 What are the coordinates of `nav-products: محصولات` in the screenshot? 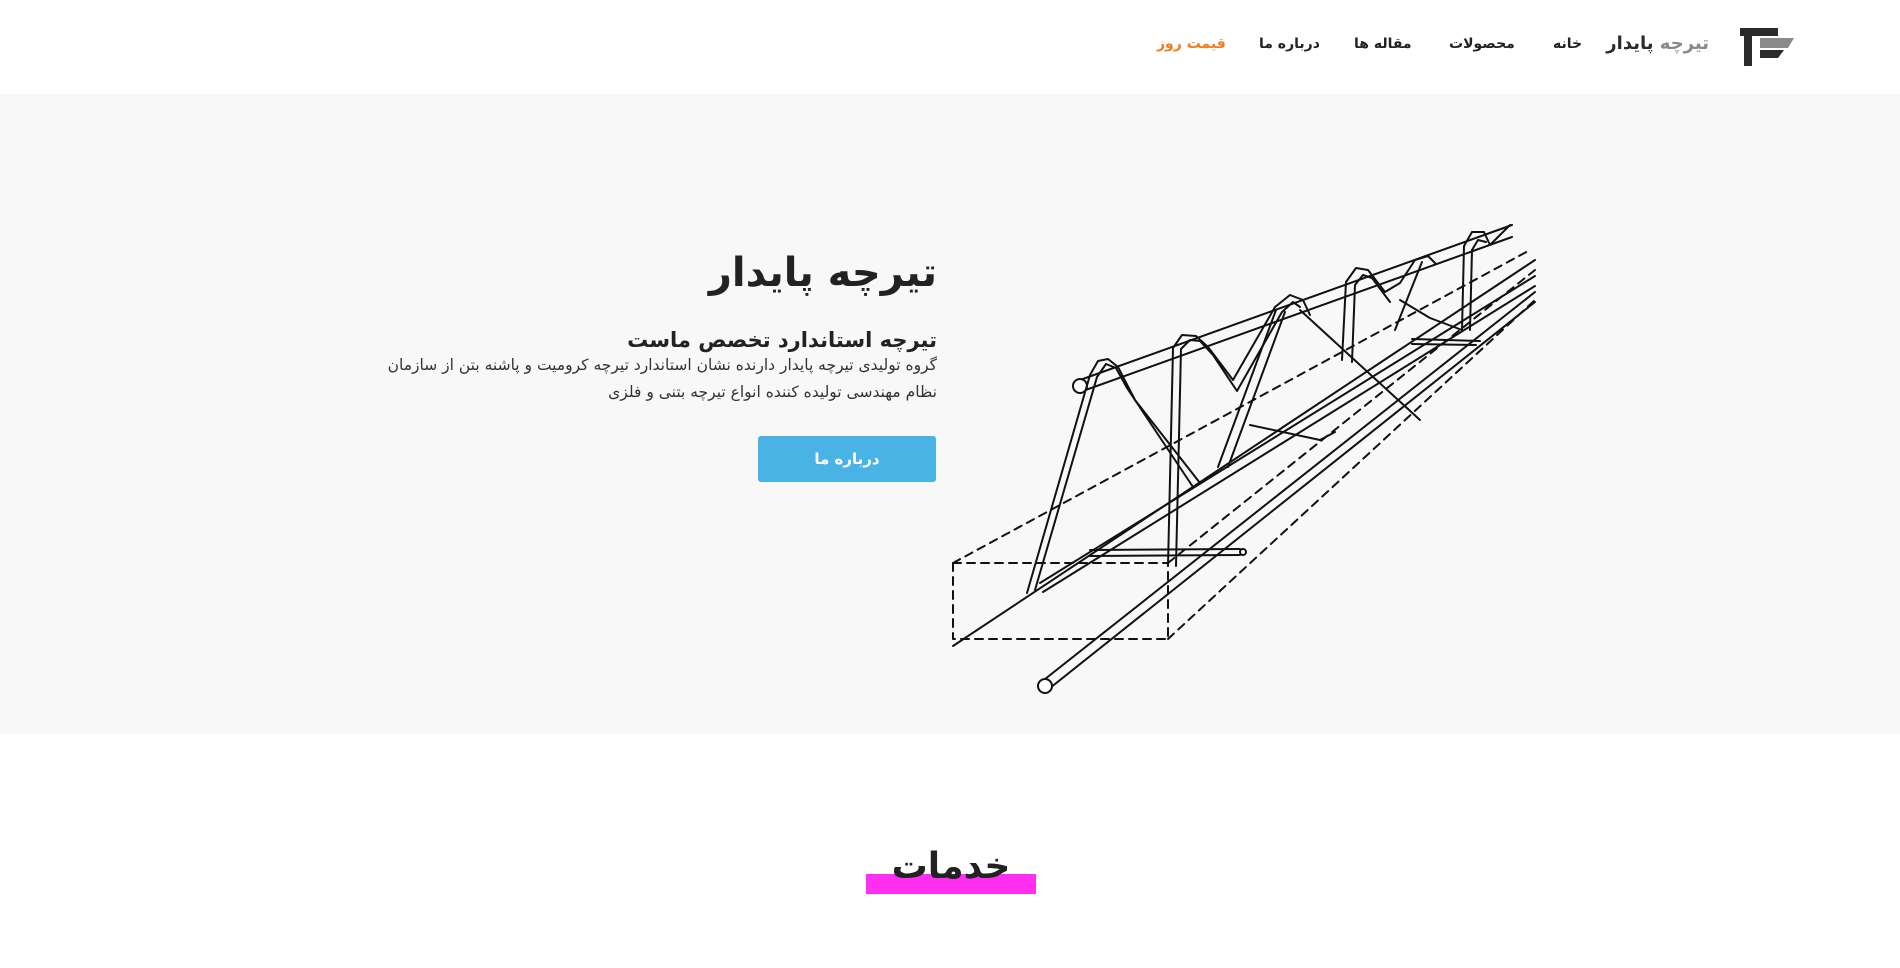 It's located at (1482, 44).